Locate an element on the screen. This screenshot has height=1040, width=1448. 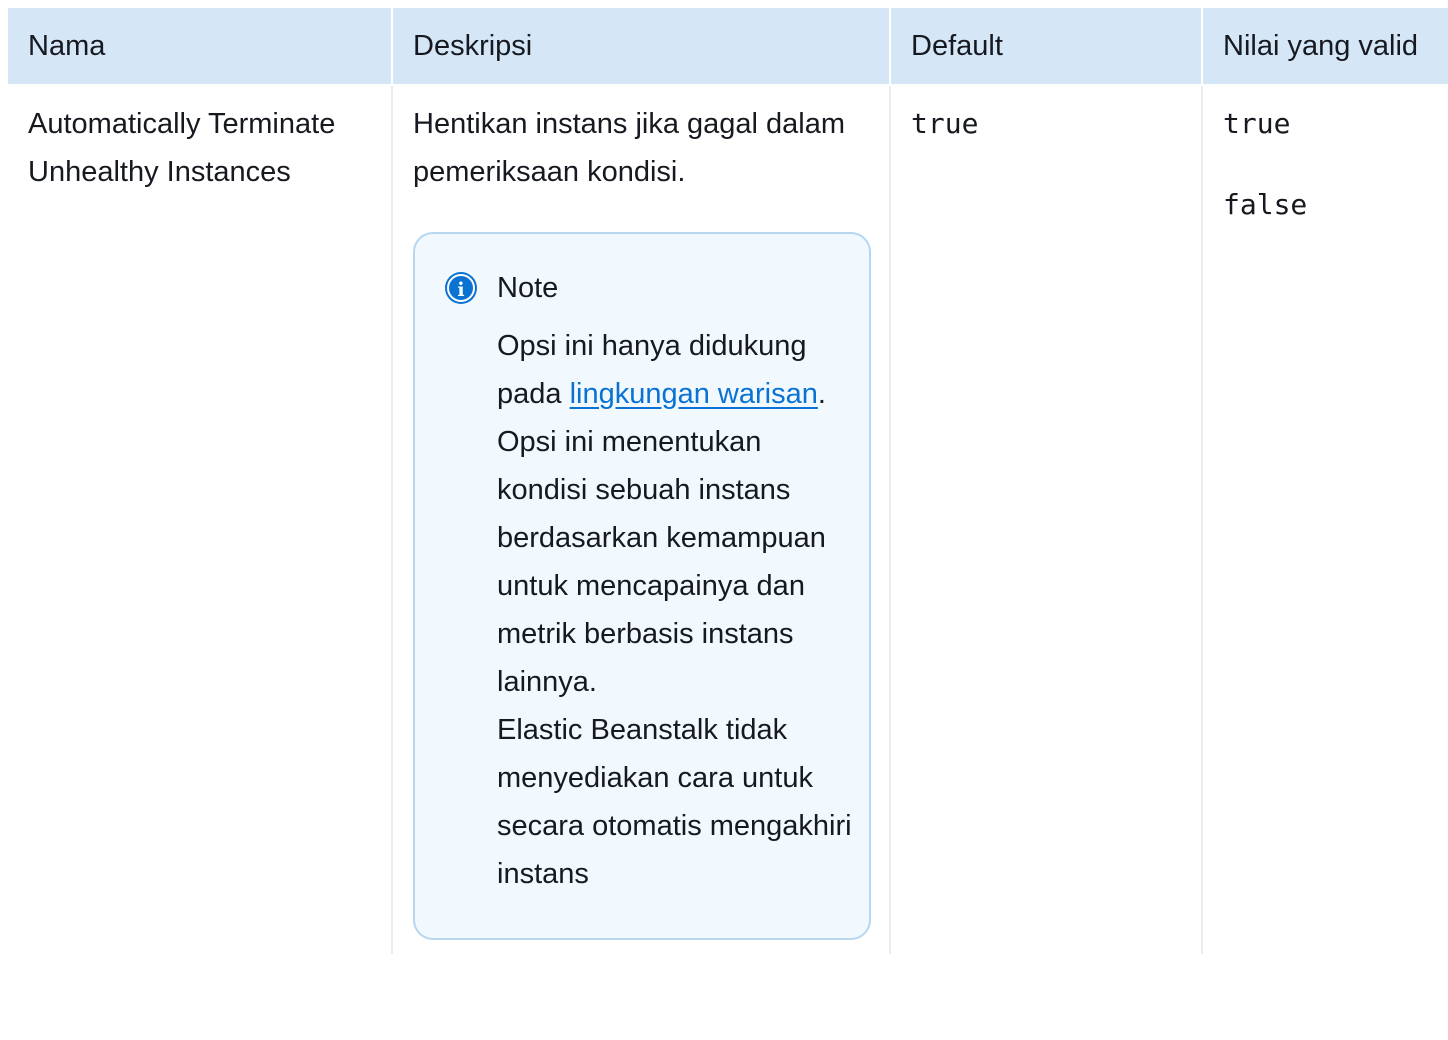
option-valid-values-cell: true false is located at coordinates (1325, 519).